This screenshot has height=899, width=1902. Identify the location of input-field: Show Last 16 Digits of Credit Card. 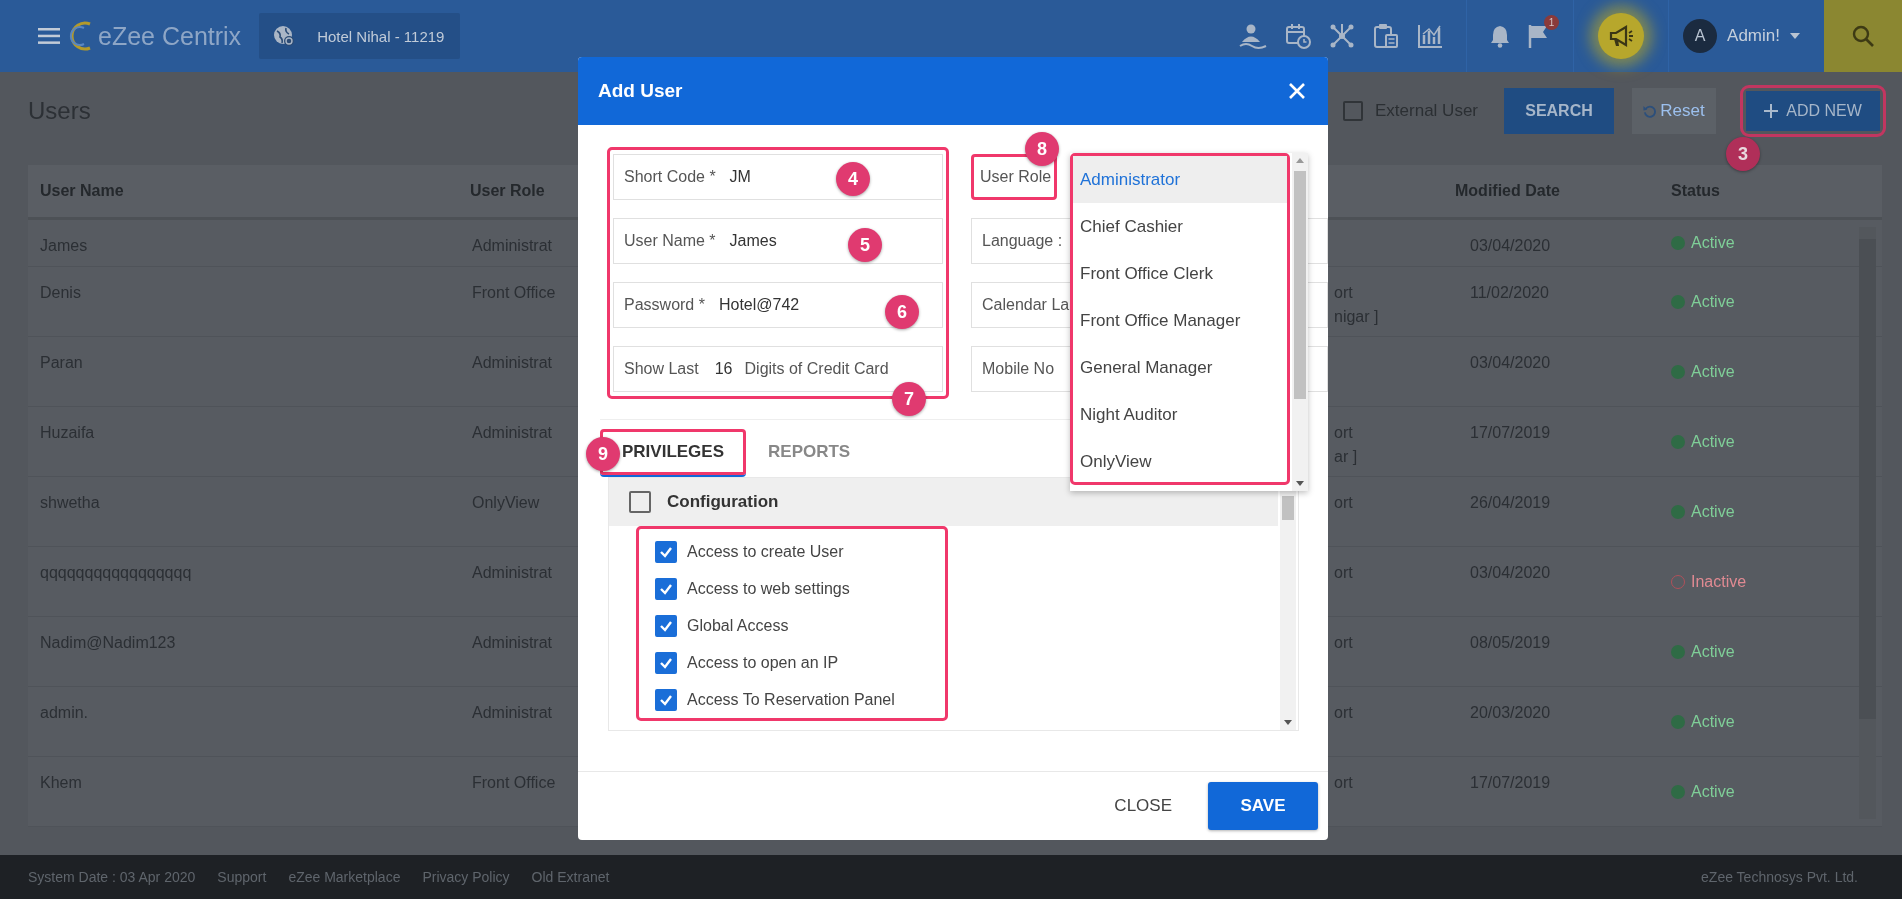
(778, 369).